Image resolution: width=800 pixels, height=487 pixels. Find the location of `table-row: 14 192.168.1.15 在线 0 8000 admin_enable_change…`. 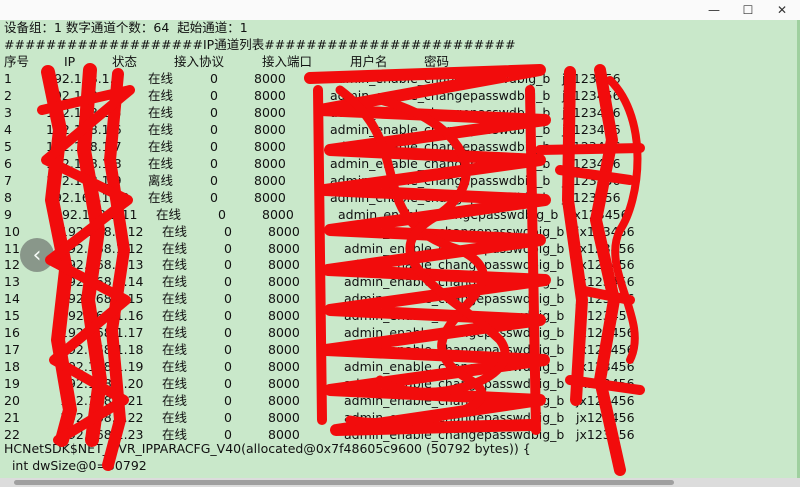

table-row: 14 192.168.1.15 在线 0 8000 admin_enable_change… is located at coordinates (399, 299).